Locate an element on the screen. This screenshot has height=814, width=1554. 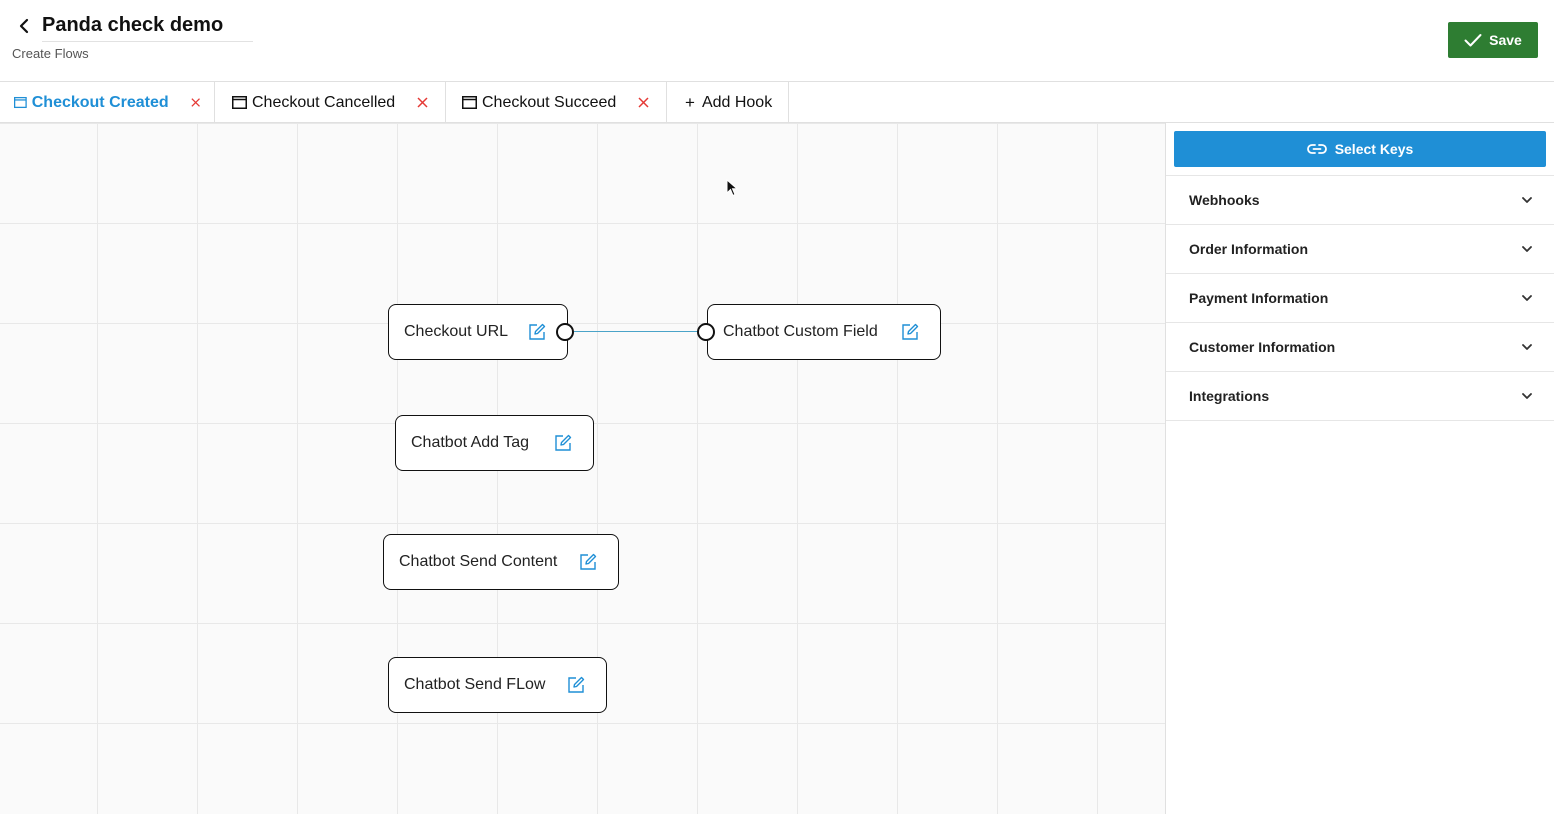
plus-icon: + is located at coordinates (690, 102).